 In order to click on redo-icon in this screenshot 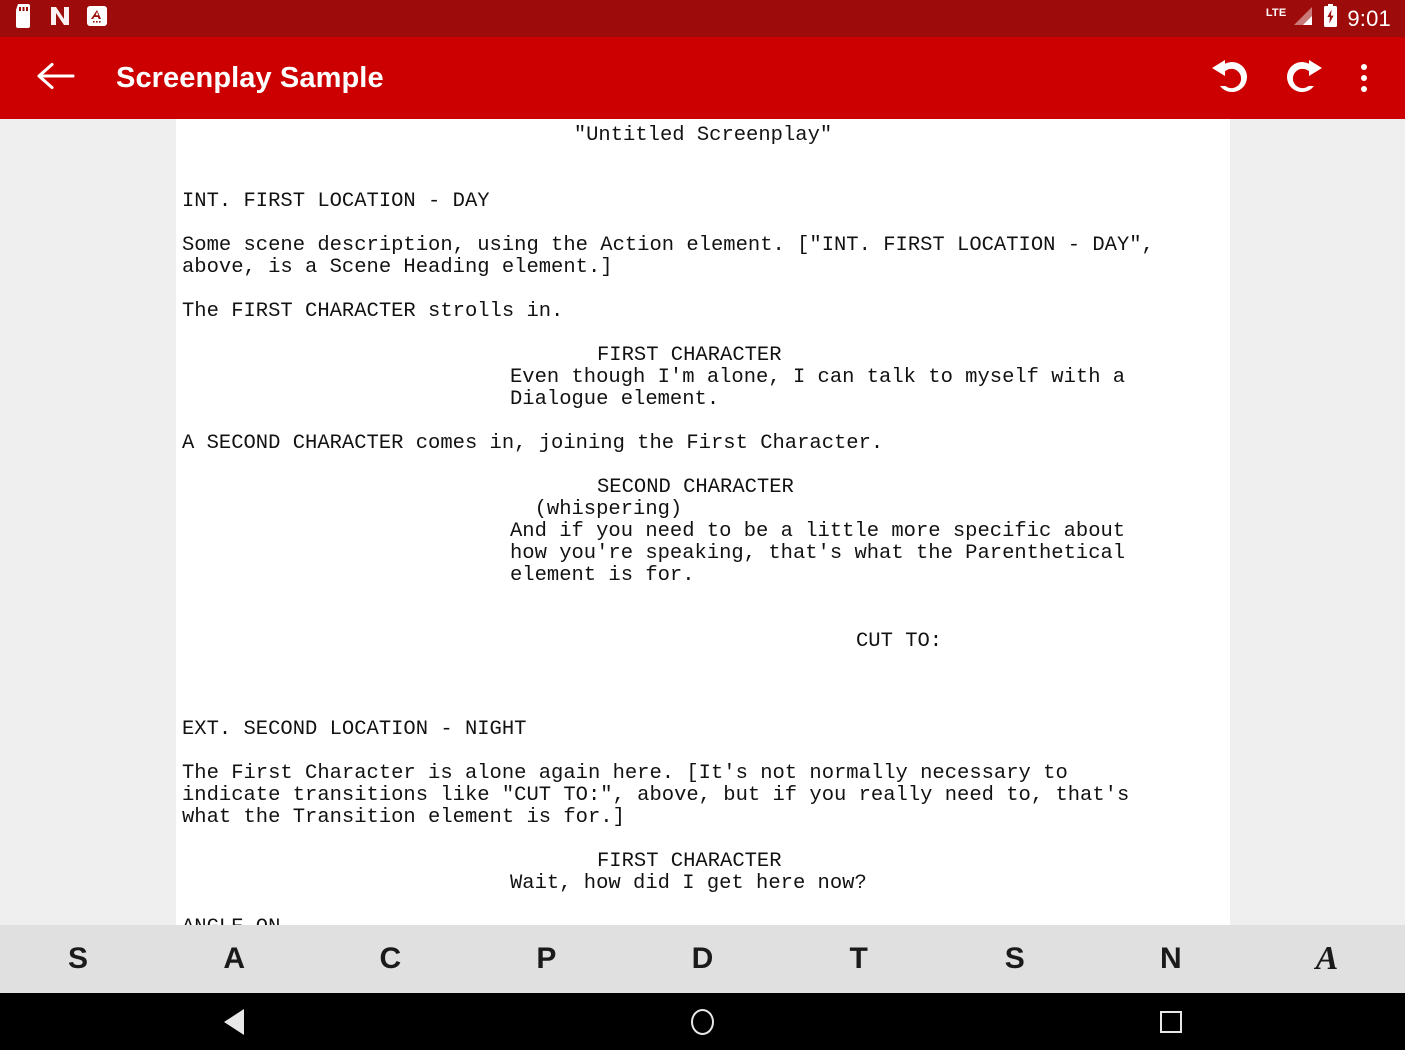, I will do `click(1302, 78)`.